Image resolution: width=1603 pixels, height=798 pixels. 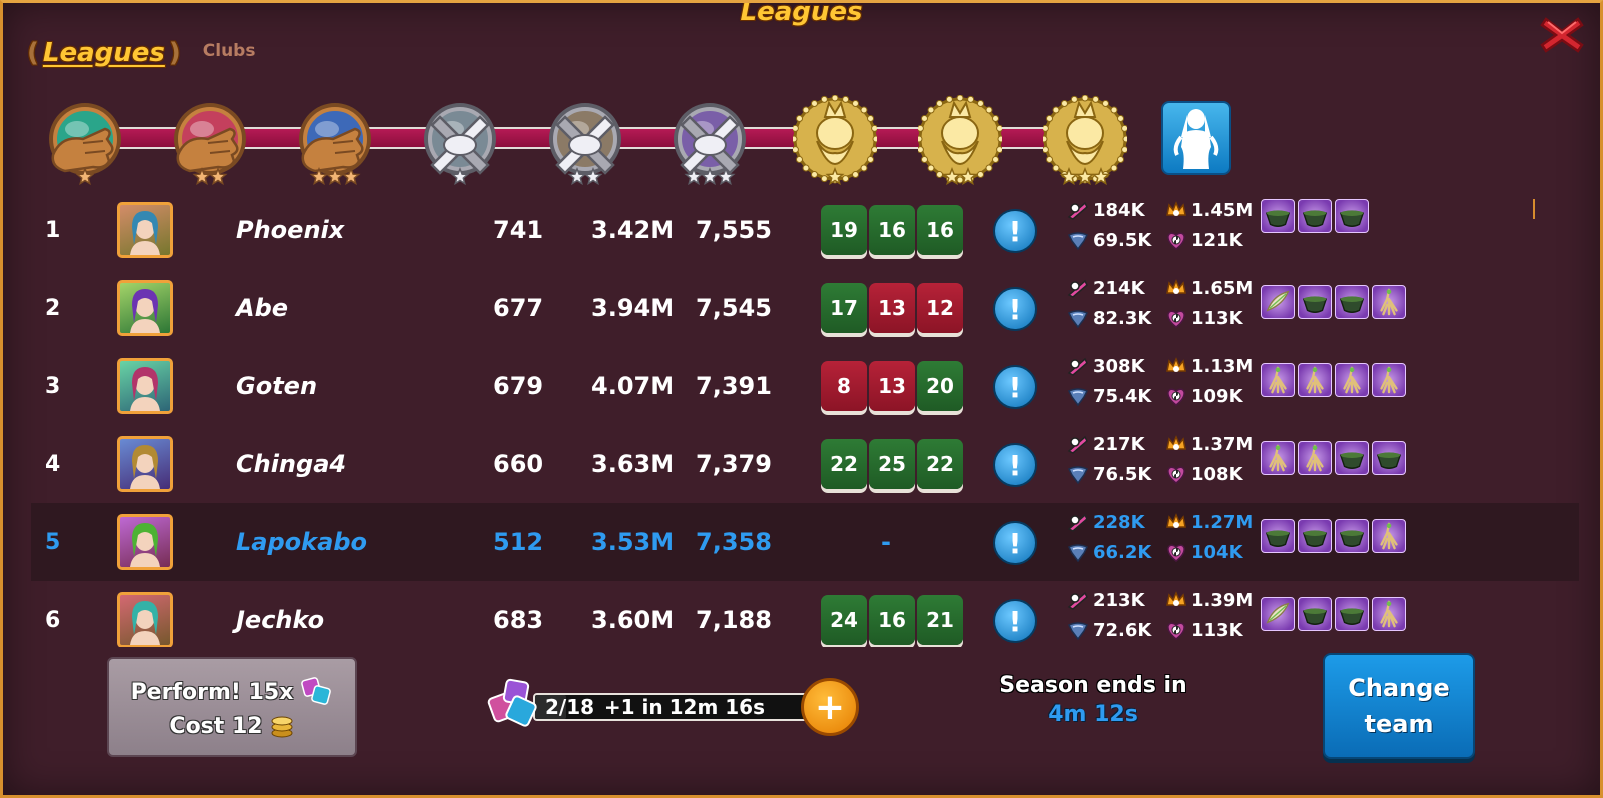 I want to click on player-points: 7,358, so click(x=734, y=542).